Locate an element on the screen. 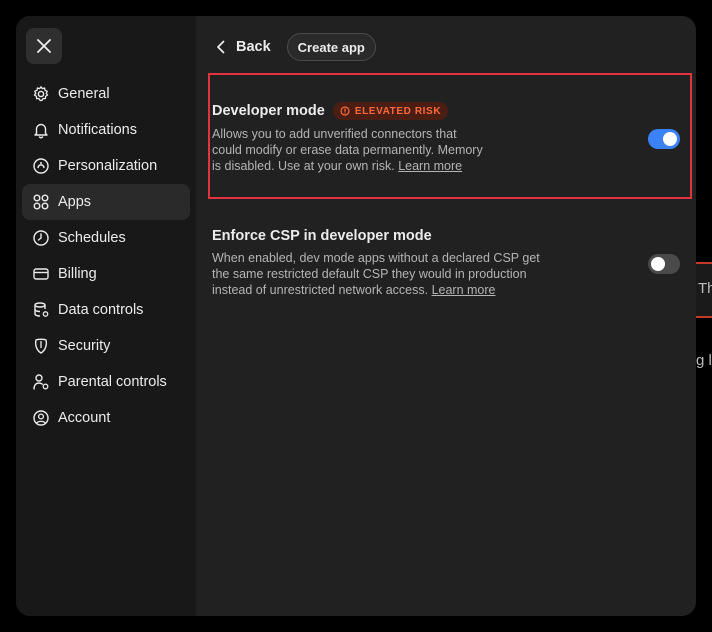 This screenshot has width=712, height=632. sidebar-item-parental-controls: Parental controls is located at coordinates (106, 382).